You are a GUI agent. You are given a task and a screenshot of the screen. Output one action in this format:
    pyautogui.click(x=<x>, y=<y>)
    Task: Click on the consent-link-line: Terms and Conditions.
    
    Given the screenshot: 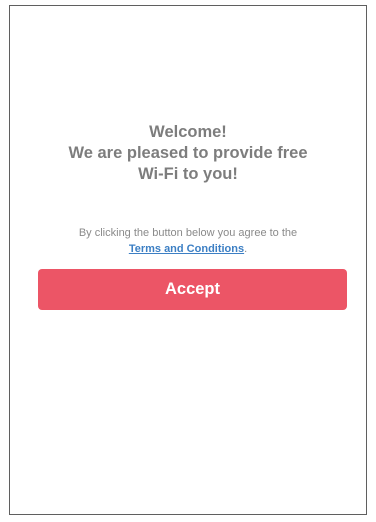 What is the action you would take?
    pyautogui.click(x=188, y=249)
    